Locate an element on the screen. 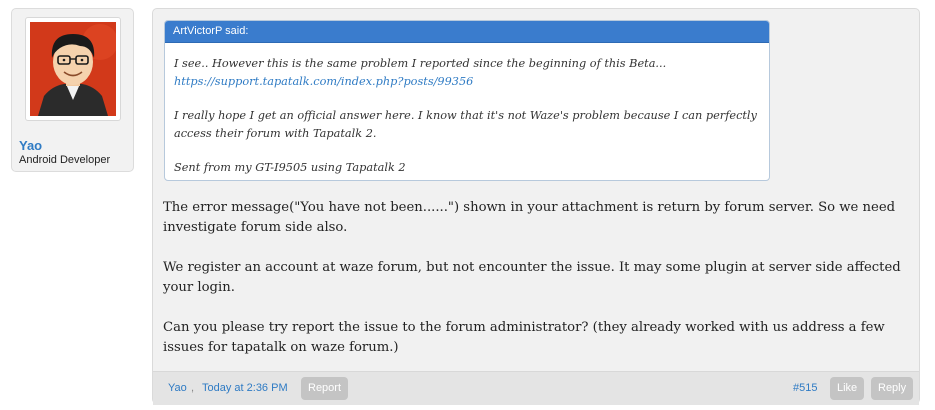 This screenshot has width=935, height=410. username-link: Yao is located at coordinates (30, 145).